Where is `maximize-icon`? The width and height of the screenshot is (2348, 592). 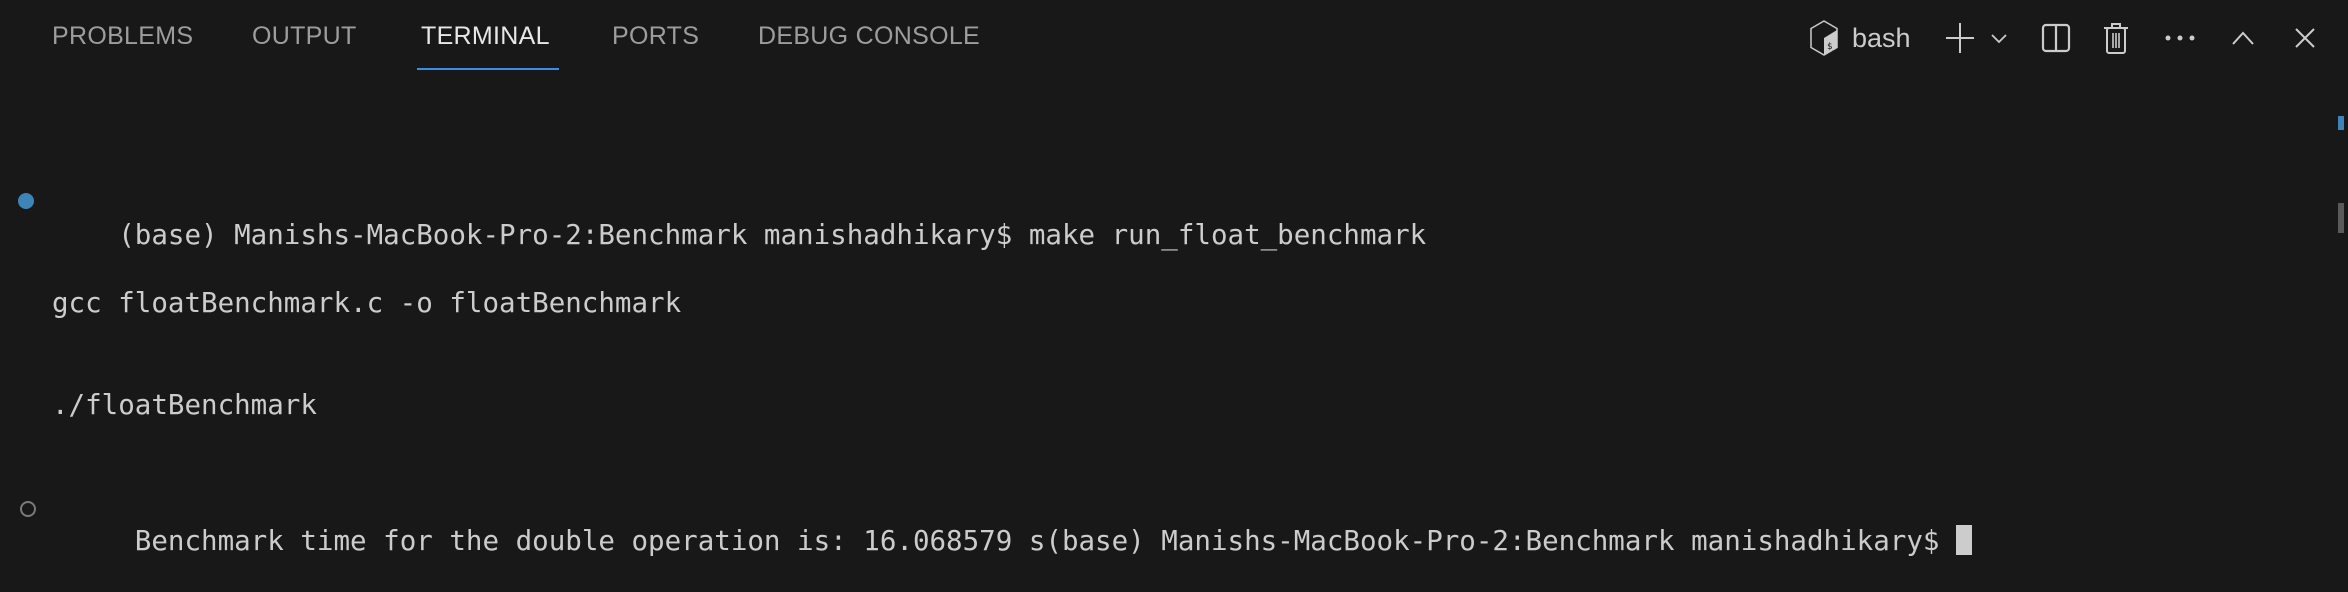 maximize-icon is located at coordinates (2243, 38).